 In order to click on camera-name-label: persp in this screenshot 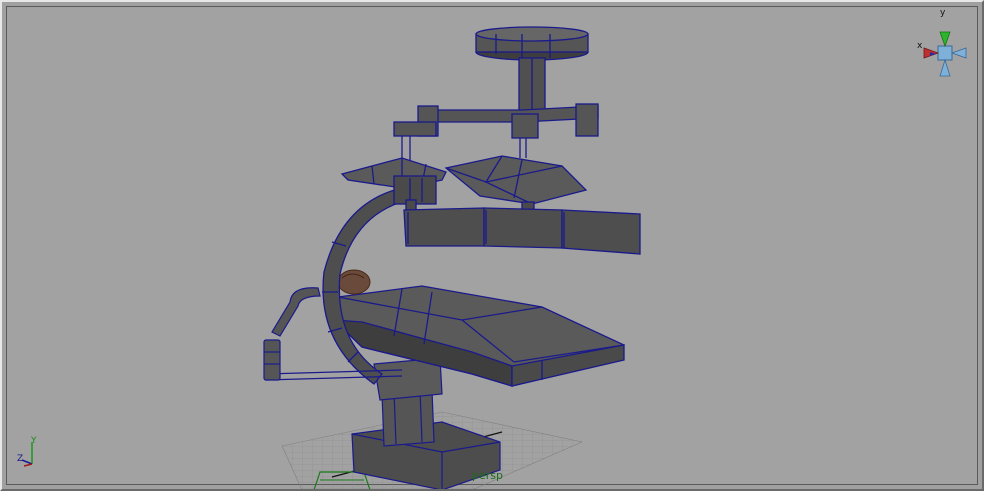, I will do `click(487, 475)`.